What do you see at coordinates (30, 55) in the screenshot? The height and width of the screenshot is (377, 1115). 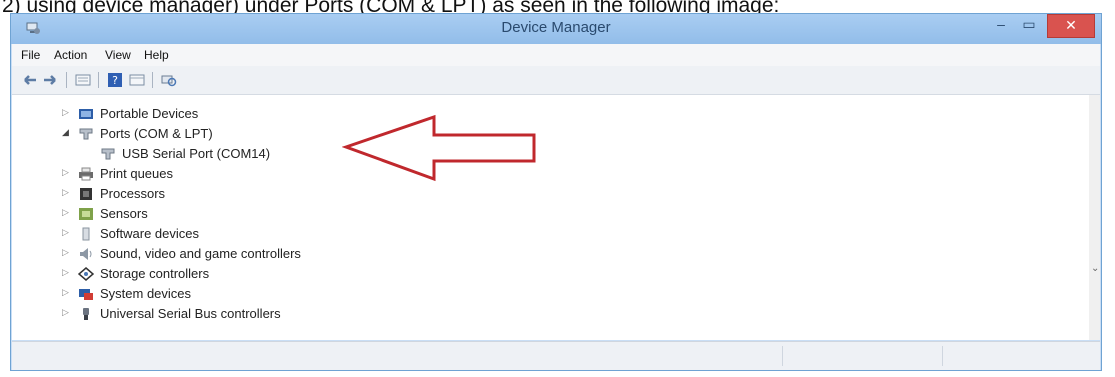 I see `menu-file: File` at bounding box center [30, 55].